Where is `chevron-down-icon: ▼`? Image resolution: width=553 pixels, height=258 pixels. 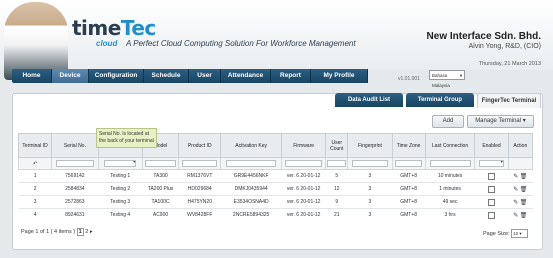
chevron-down-icon: ▼ is located at coordinates (461, 75).